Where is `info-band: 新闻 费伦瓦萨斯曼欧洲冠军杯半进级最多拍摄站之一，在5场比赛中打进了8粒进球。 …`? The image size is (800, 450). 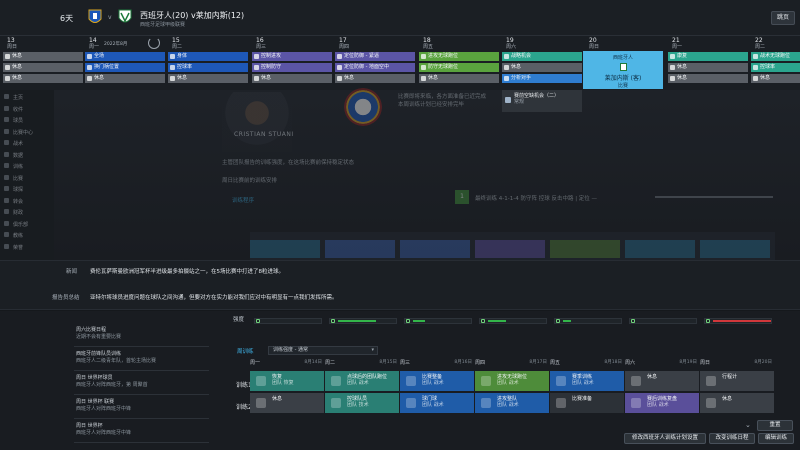
info-band: 新闻 费伦瓦萨斯曼欧洲冠军杯半进级最多拍摄站之一，在5场比赛中打进了8粒进球。 … is located at coordinates (400, 285).